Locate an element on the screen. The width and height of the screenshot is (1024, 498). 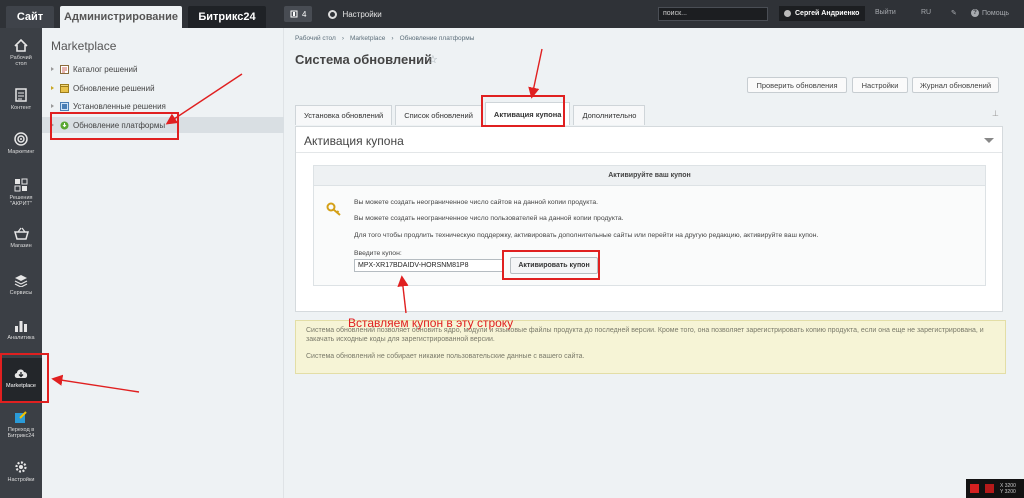
coordinate-widget: X 3200 Y 3200 is located at coordinates (995, 488).